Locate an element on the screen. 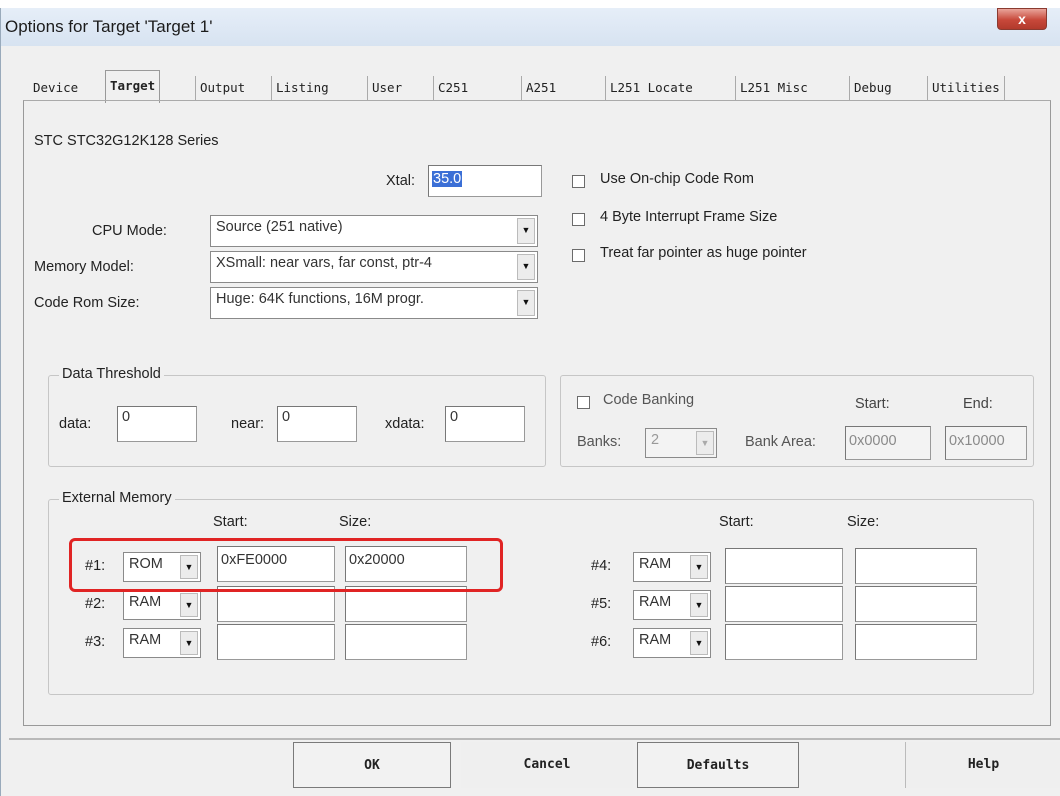 This screenshot has height=796, width=1060. ext-row-5-start-input is located at coordinates (784, 604).